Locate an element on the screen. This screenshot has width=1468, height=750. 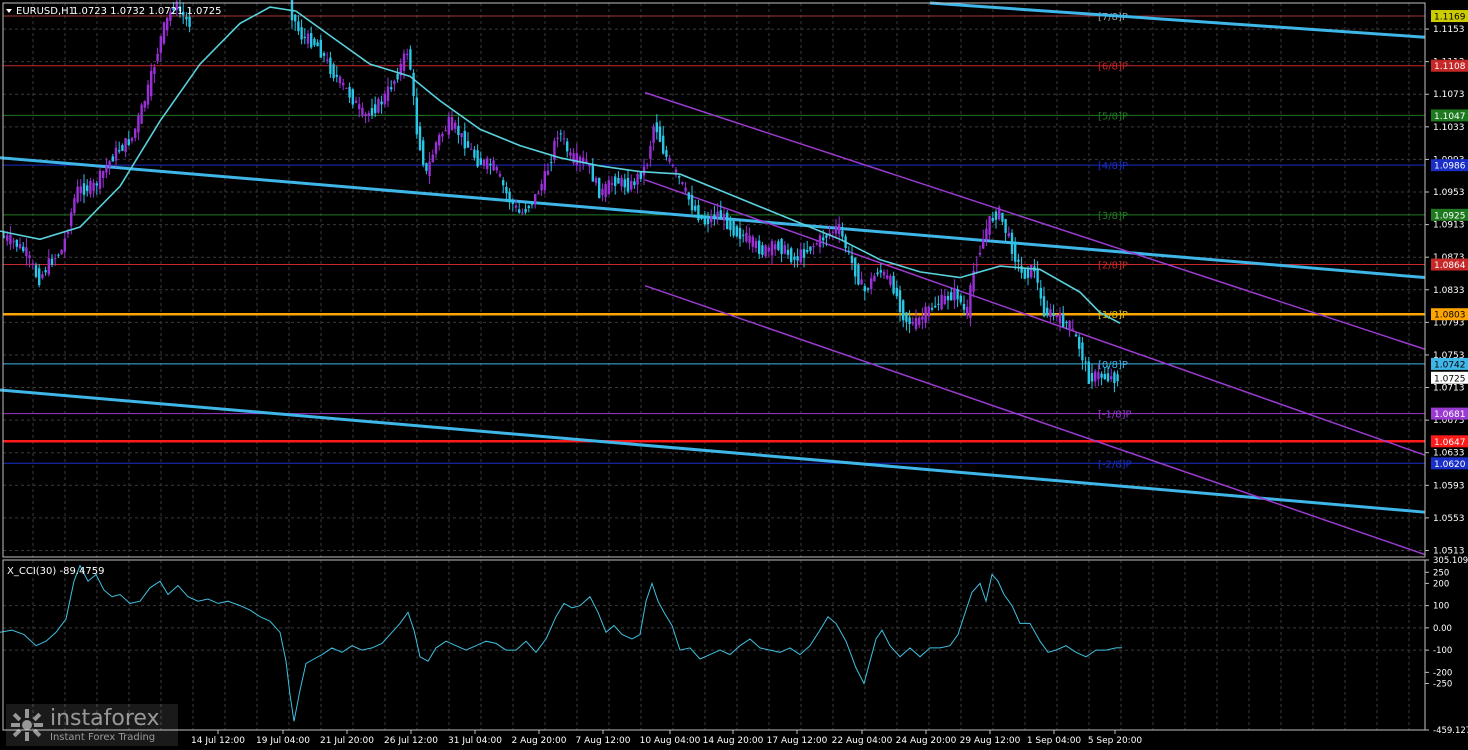
cci-tick-label: -200 is located at coordinates (1442, 673).